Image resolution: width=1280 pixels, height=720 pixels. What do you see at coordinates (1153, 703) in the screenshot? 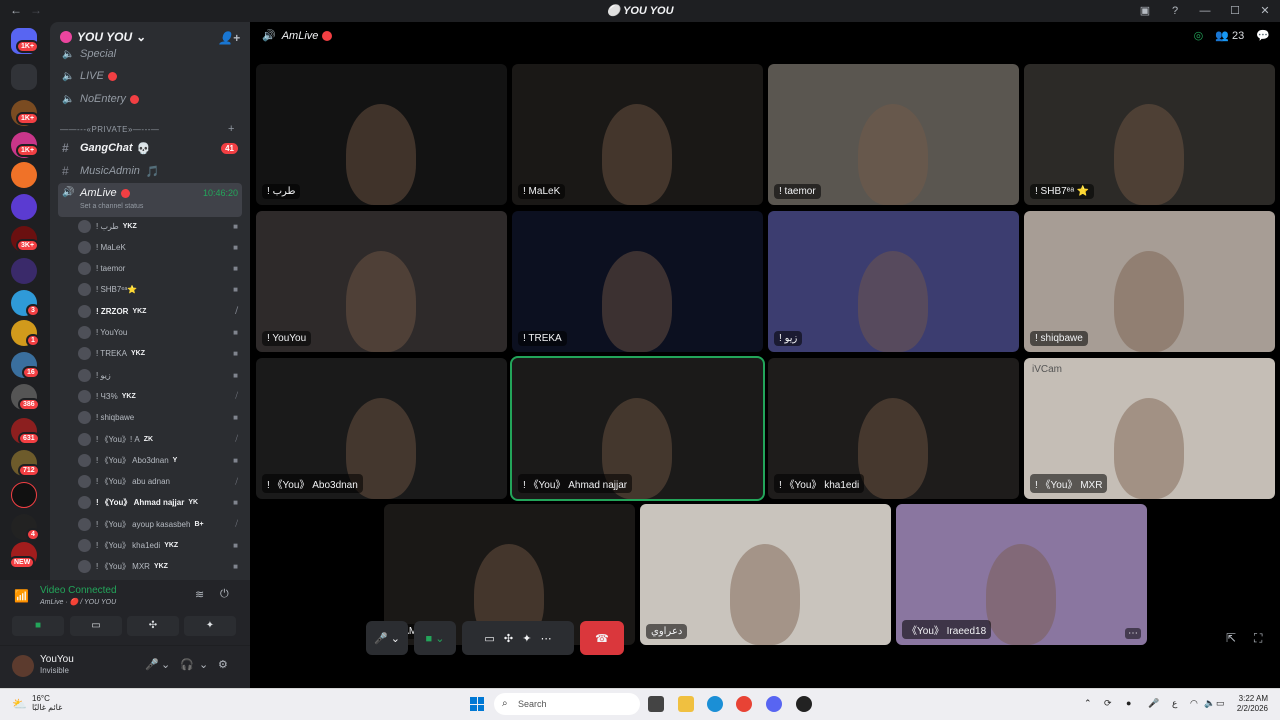
I see `tray-mic-icon: 🎤` at bounding box center [1153, 703].